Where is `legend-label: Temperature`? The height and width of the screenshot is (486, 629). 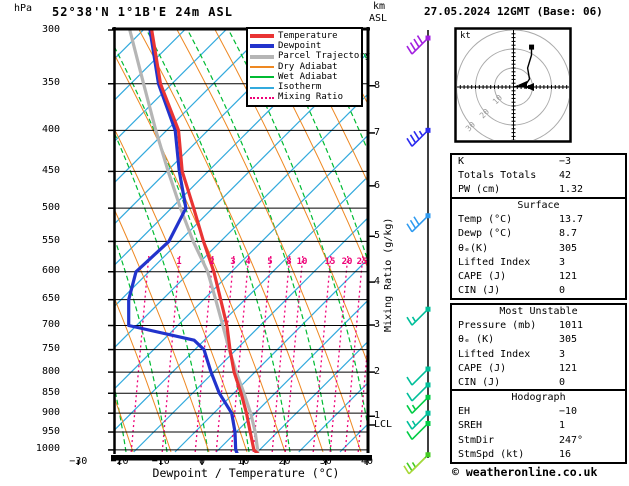 legend-label: Temperature is located at coordinates (308, 35).